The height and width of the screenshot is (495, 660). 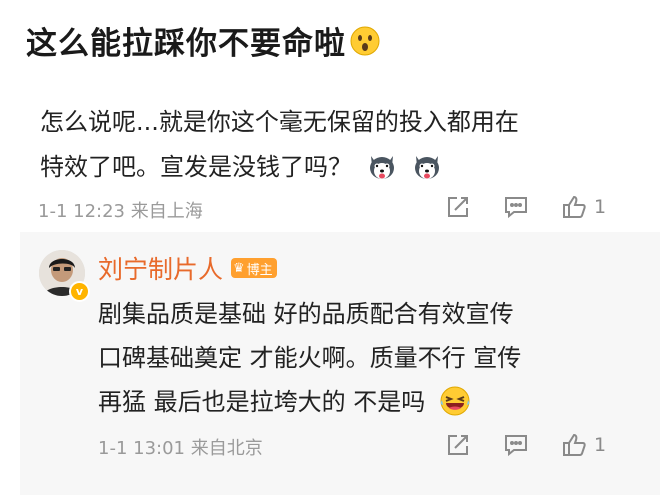 I want to click on surprised-face-icon, so click(x=365, y=40).